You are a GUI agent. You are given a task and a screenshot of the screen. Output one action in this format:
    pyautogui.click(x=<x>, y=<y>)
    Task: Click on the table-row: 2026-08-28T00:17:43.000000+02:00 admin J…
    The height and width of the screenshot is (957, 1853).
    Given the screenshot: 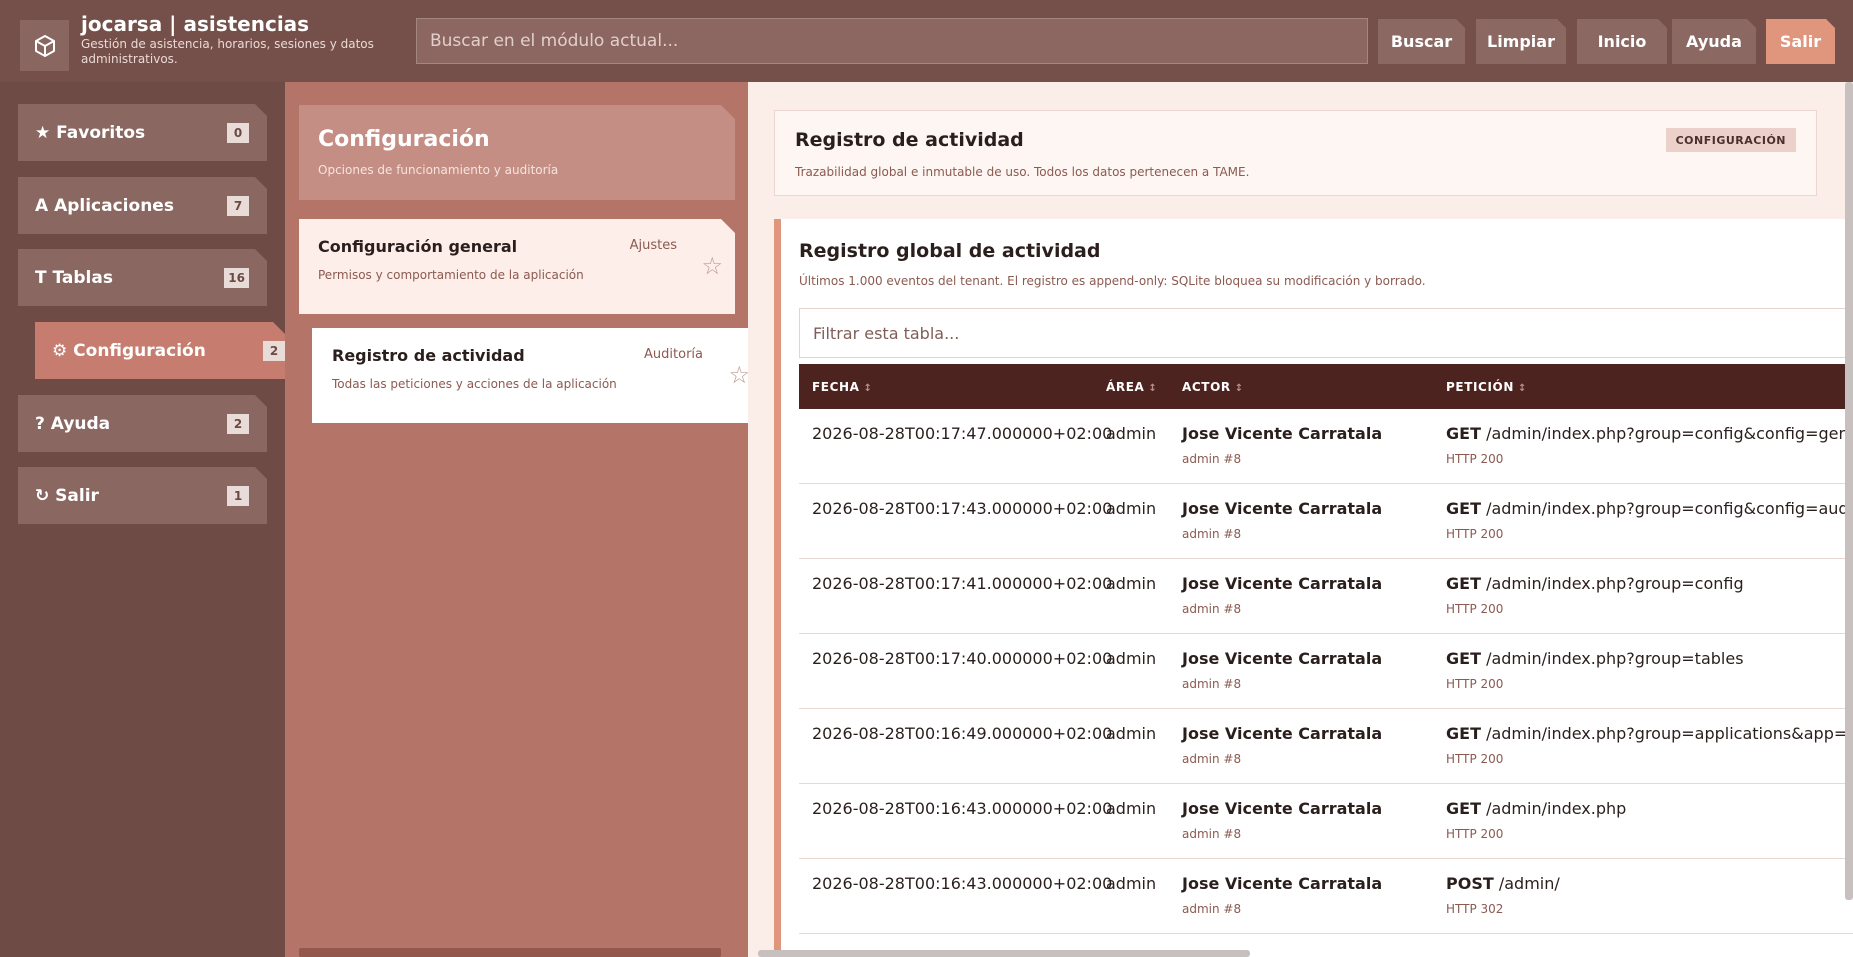 What is the action you would take?
    pyautogui.click(x=1326, y=521)
    